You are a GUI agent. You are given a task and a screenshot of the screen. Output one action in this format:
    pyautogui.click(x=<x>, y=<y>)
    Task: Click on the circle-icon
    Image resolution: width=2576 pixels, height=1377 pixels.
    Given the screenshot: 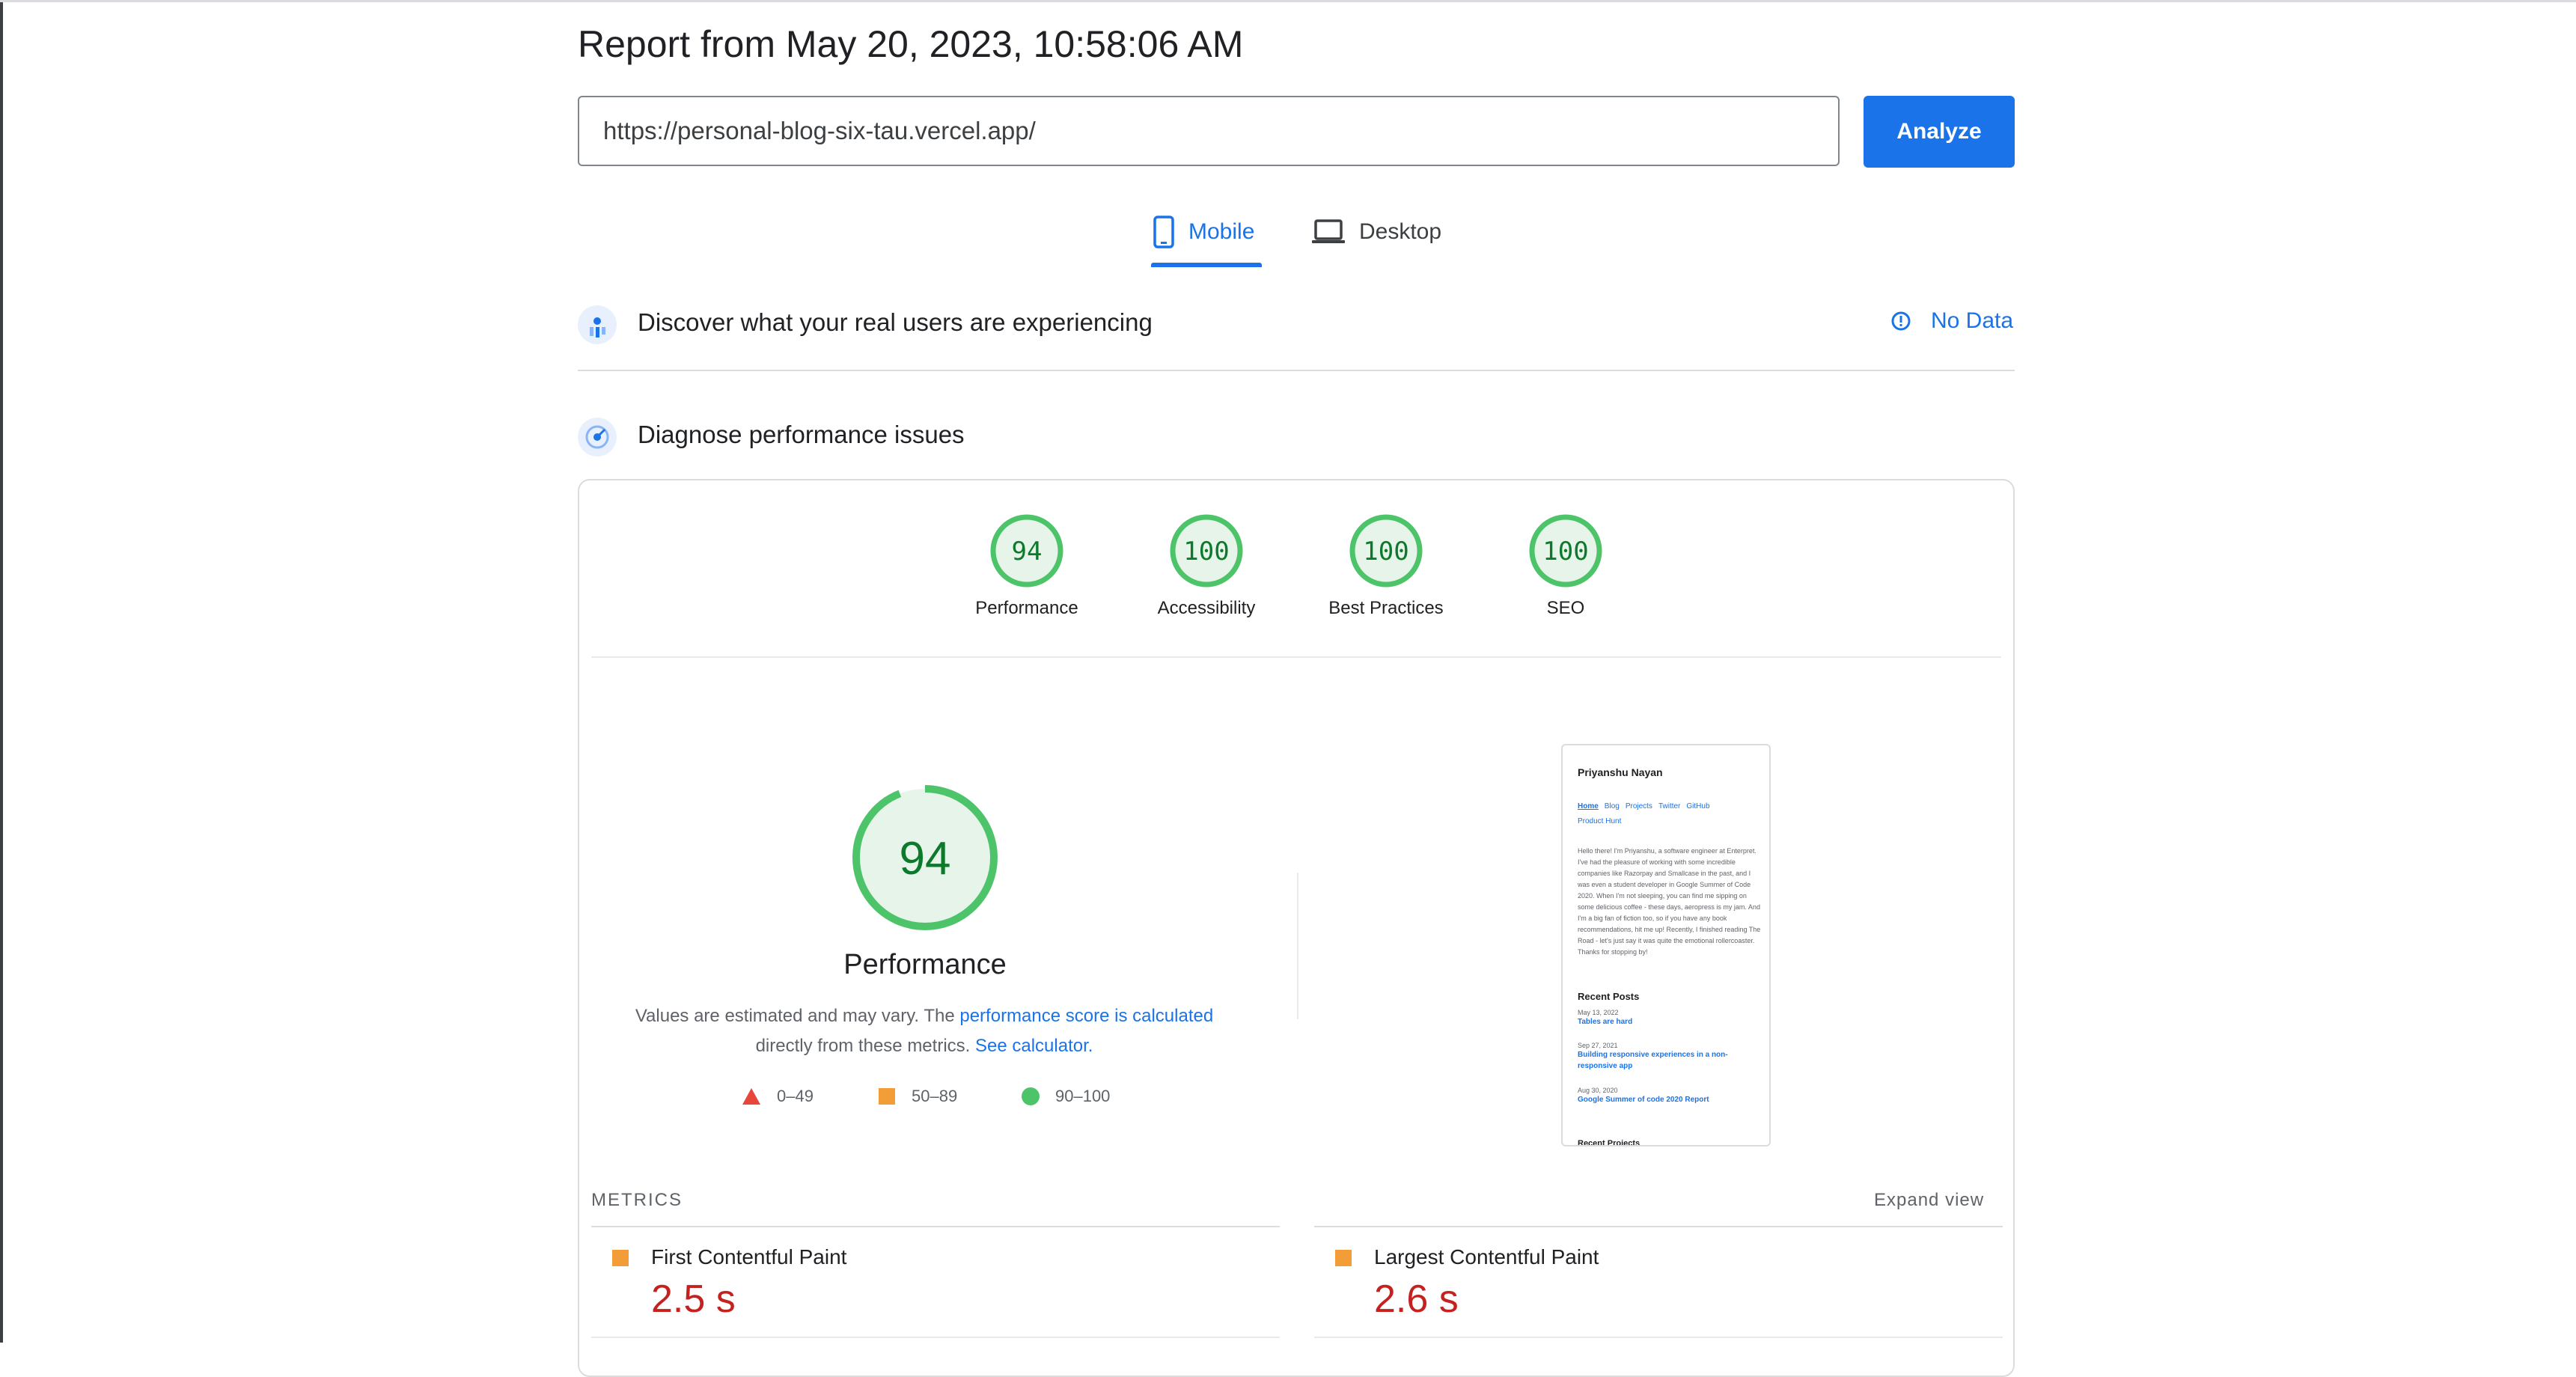 What is the action you would take?
    pyautogui.click(x=1031, y=1096)
    